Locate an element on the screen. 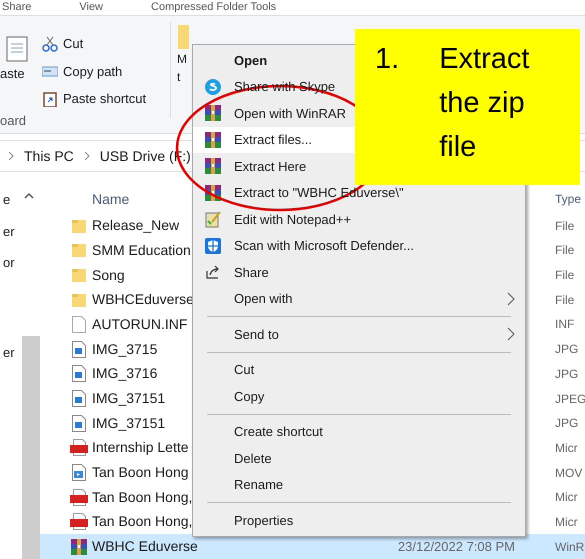  file-name: IMG_3716 is located at coordinates (125, 374).